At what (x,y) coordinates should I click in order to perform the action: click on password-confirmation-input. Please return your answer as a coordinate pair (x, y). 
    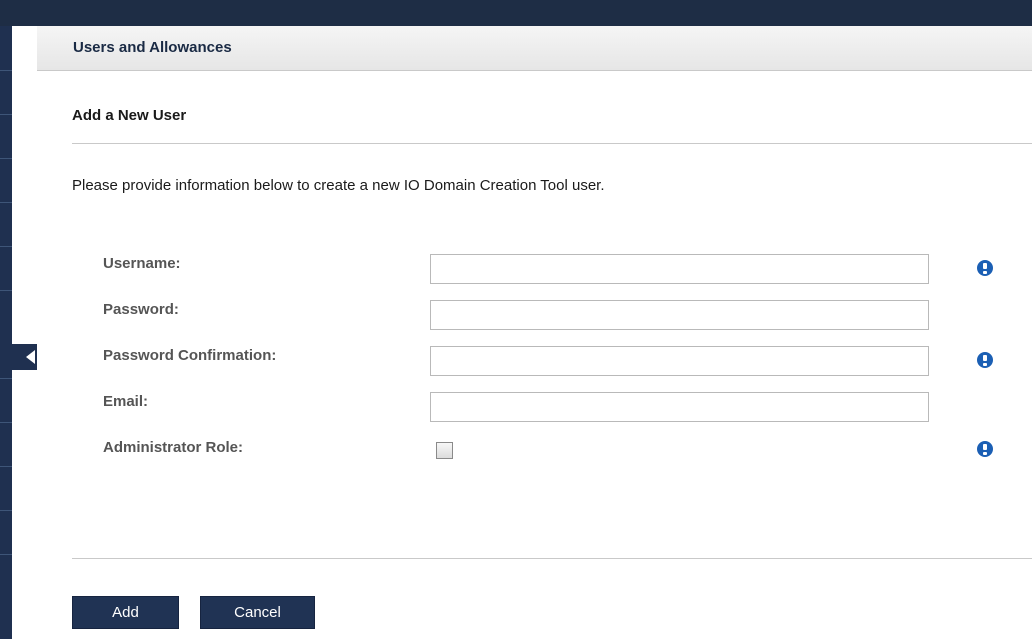
    Looking at the image, I should click on (679, 361).